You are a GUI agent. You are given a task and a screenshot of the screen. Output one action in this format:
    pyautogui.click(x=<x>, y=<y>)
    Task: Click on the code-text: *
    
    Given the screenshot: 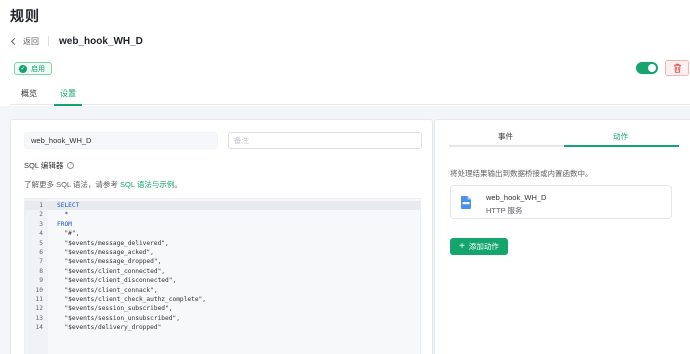 What is the action you would take?
    pyautogui.click(x=63, y=215)
    